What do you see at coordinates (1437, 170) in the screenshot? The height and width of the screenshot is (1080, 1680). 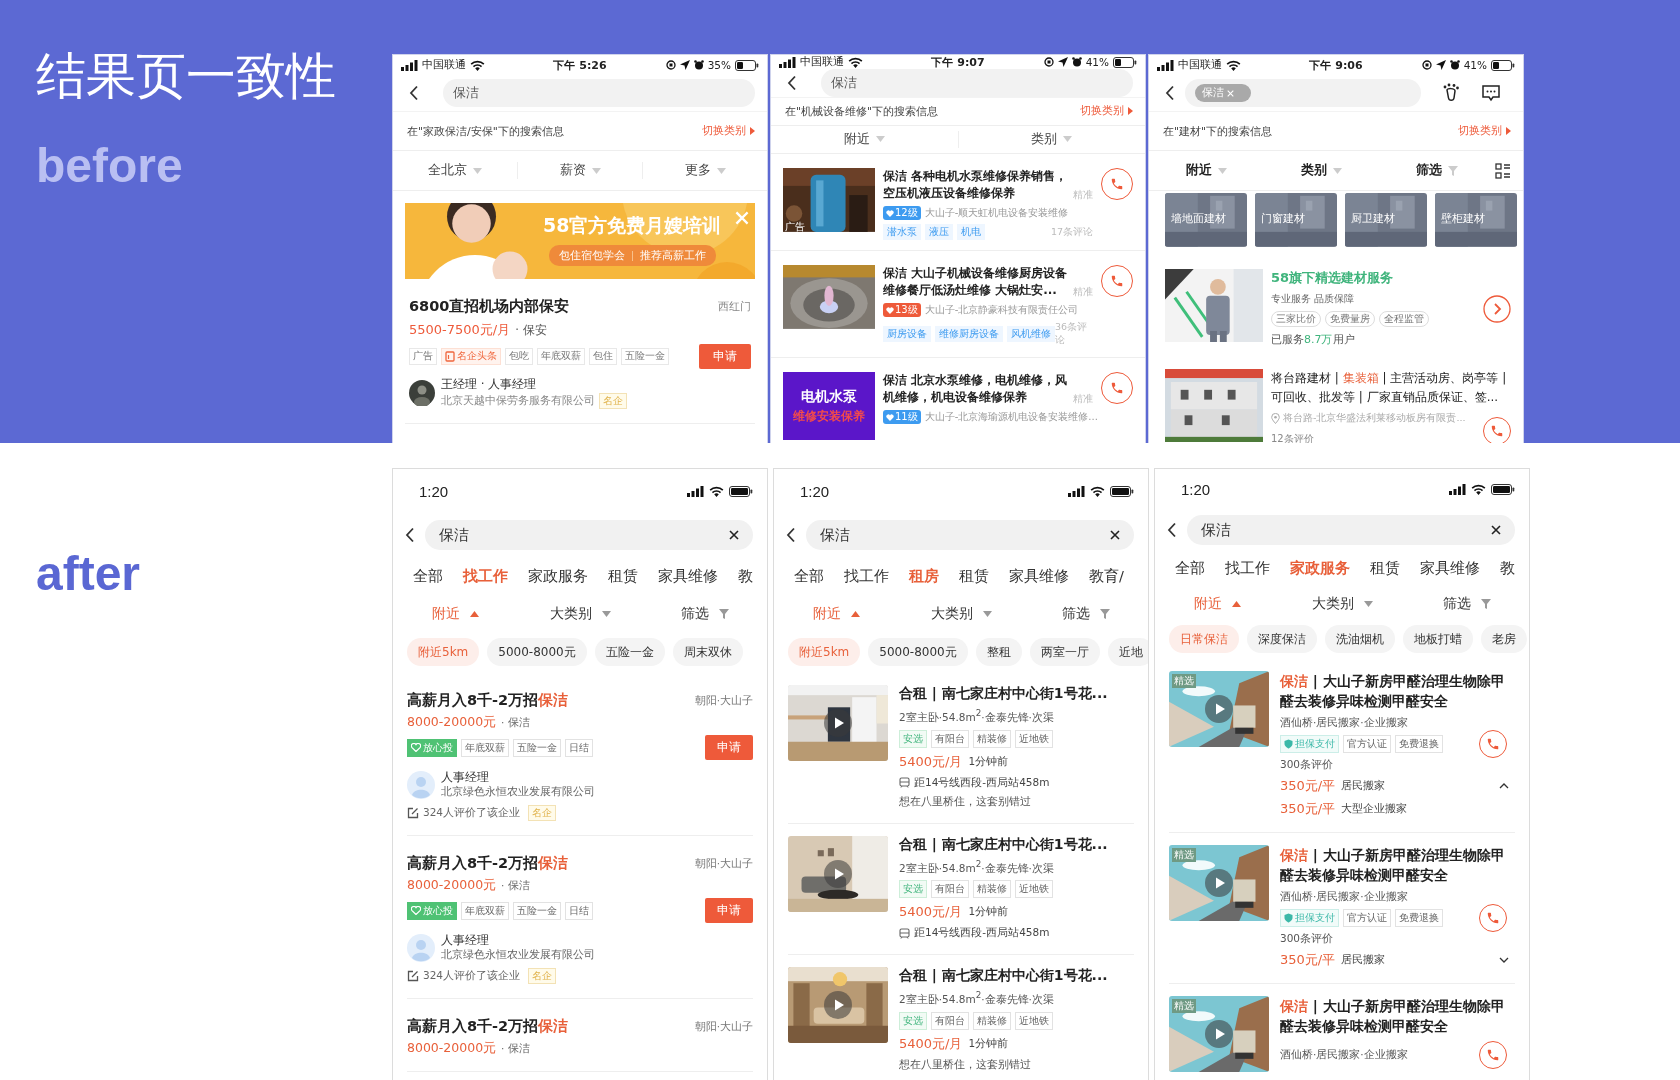 I see `filter-dropdown: 筛选` at bounding box center [1437, 170].